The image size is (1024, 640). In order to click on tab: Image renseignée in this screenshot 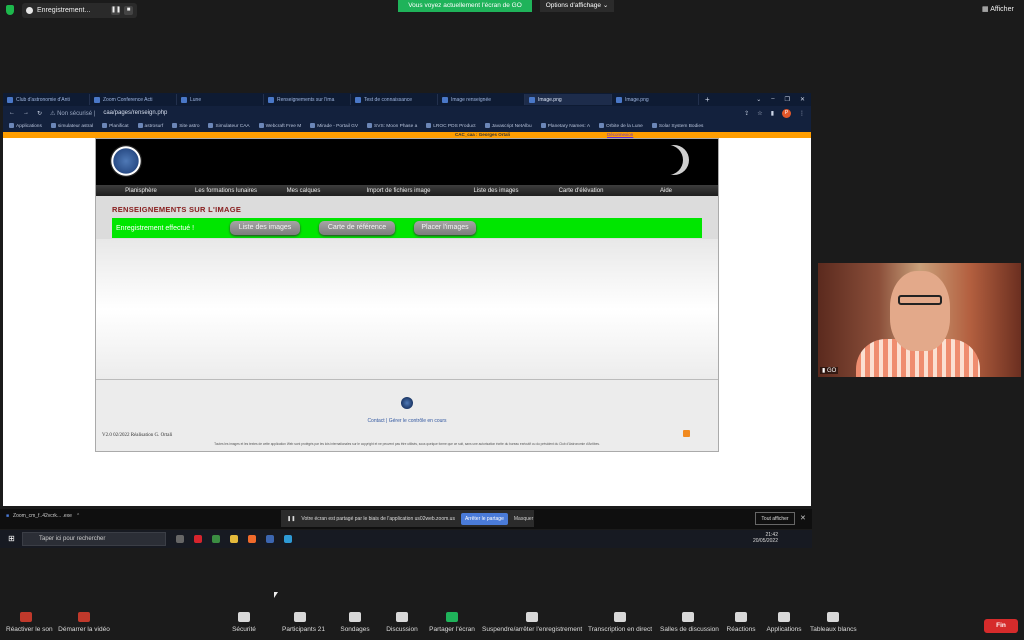, I will do `click(481, 99)`.